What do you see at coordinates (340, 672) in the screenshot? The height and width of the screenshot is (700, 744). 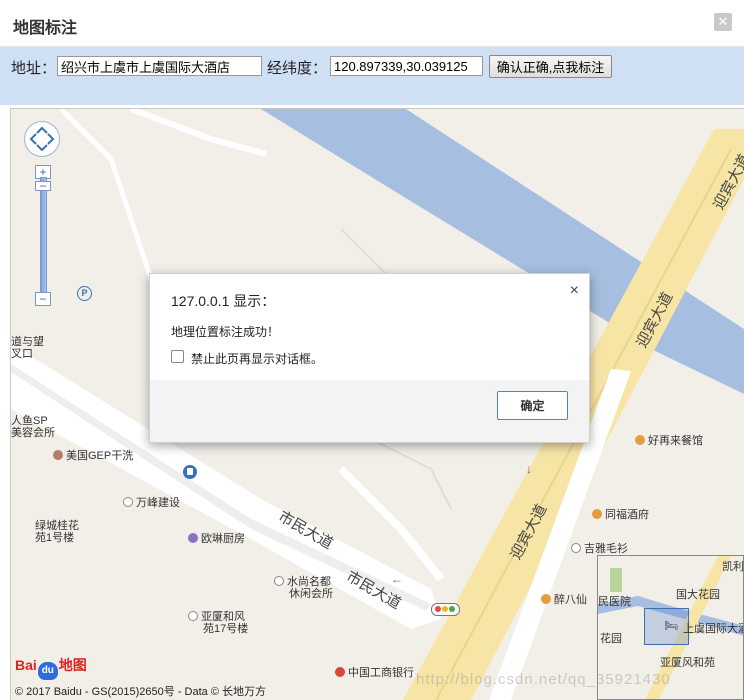 I see `bank-icon` at bounding box center [340, 672].